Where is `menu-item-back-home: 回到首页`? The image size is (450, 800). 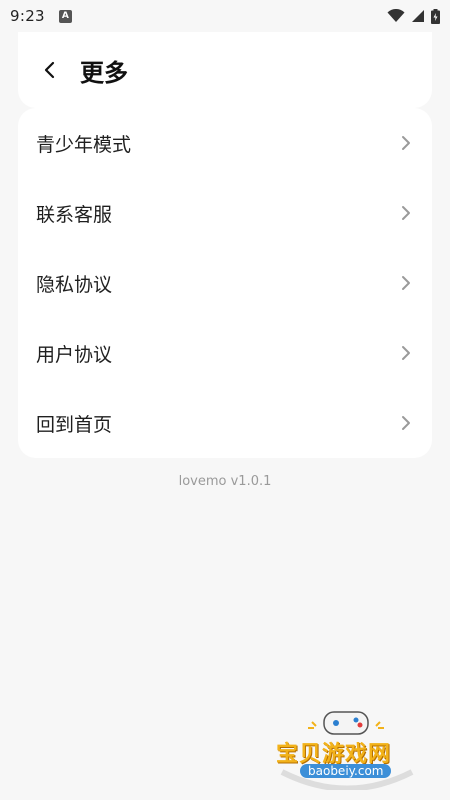
menu-item-back-home: 回到首页 is located at coordinates (225, 423).